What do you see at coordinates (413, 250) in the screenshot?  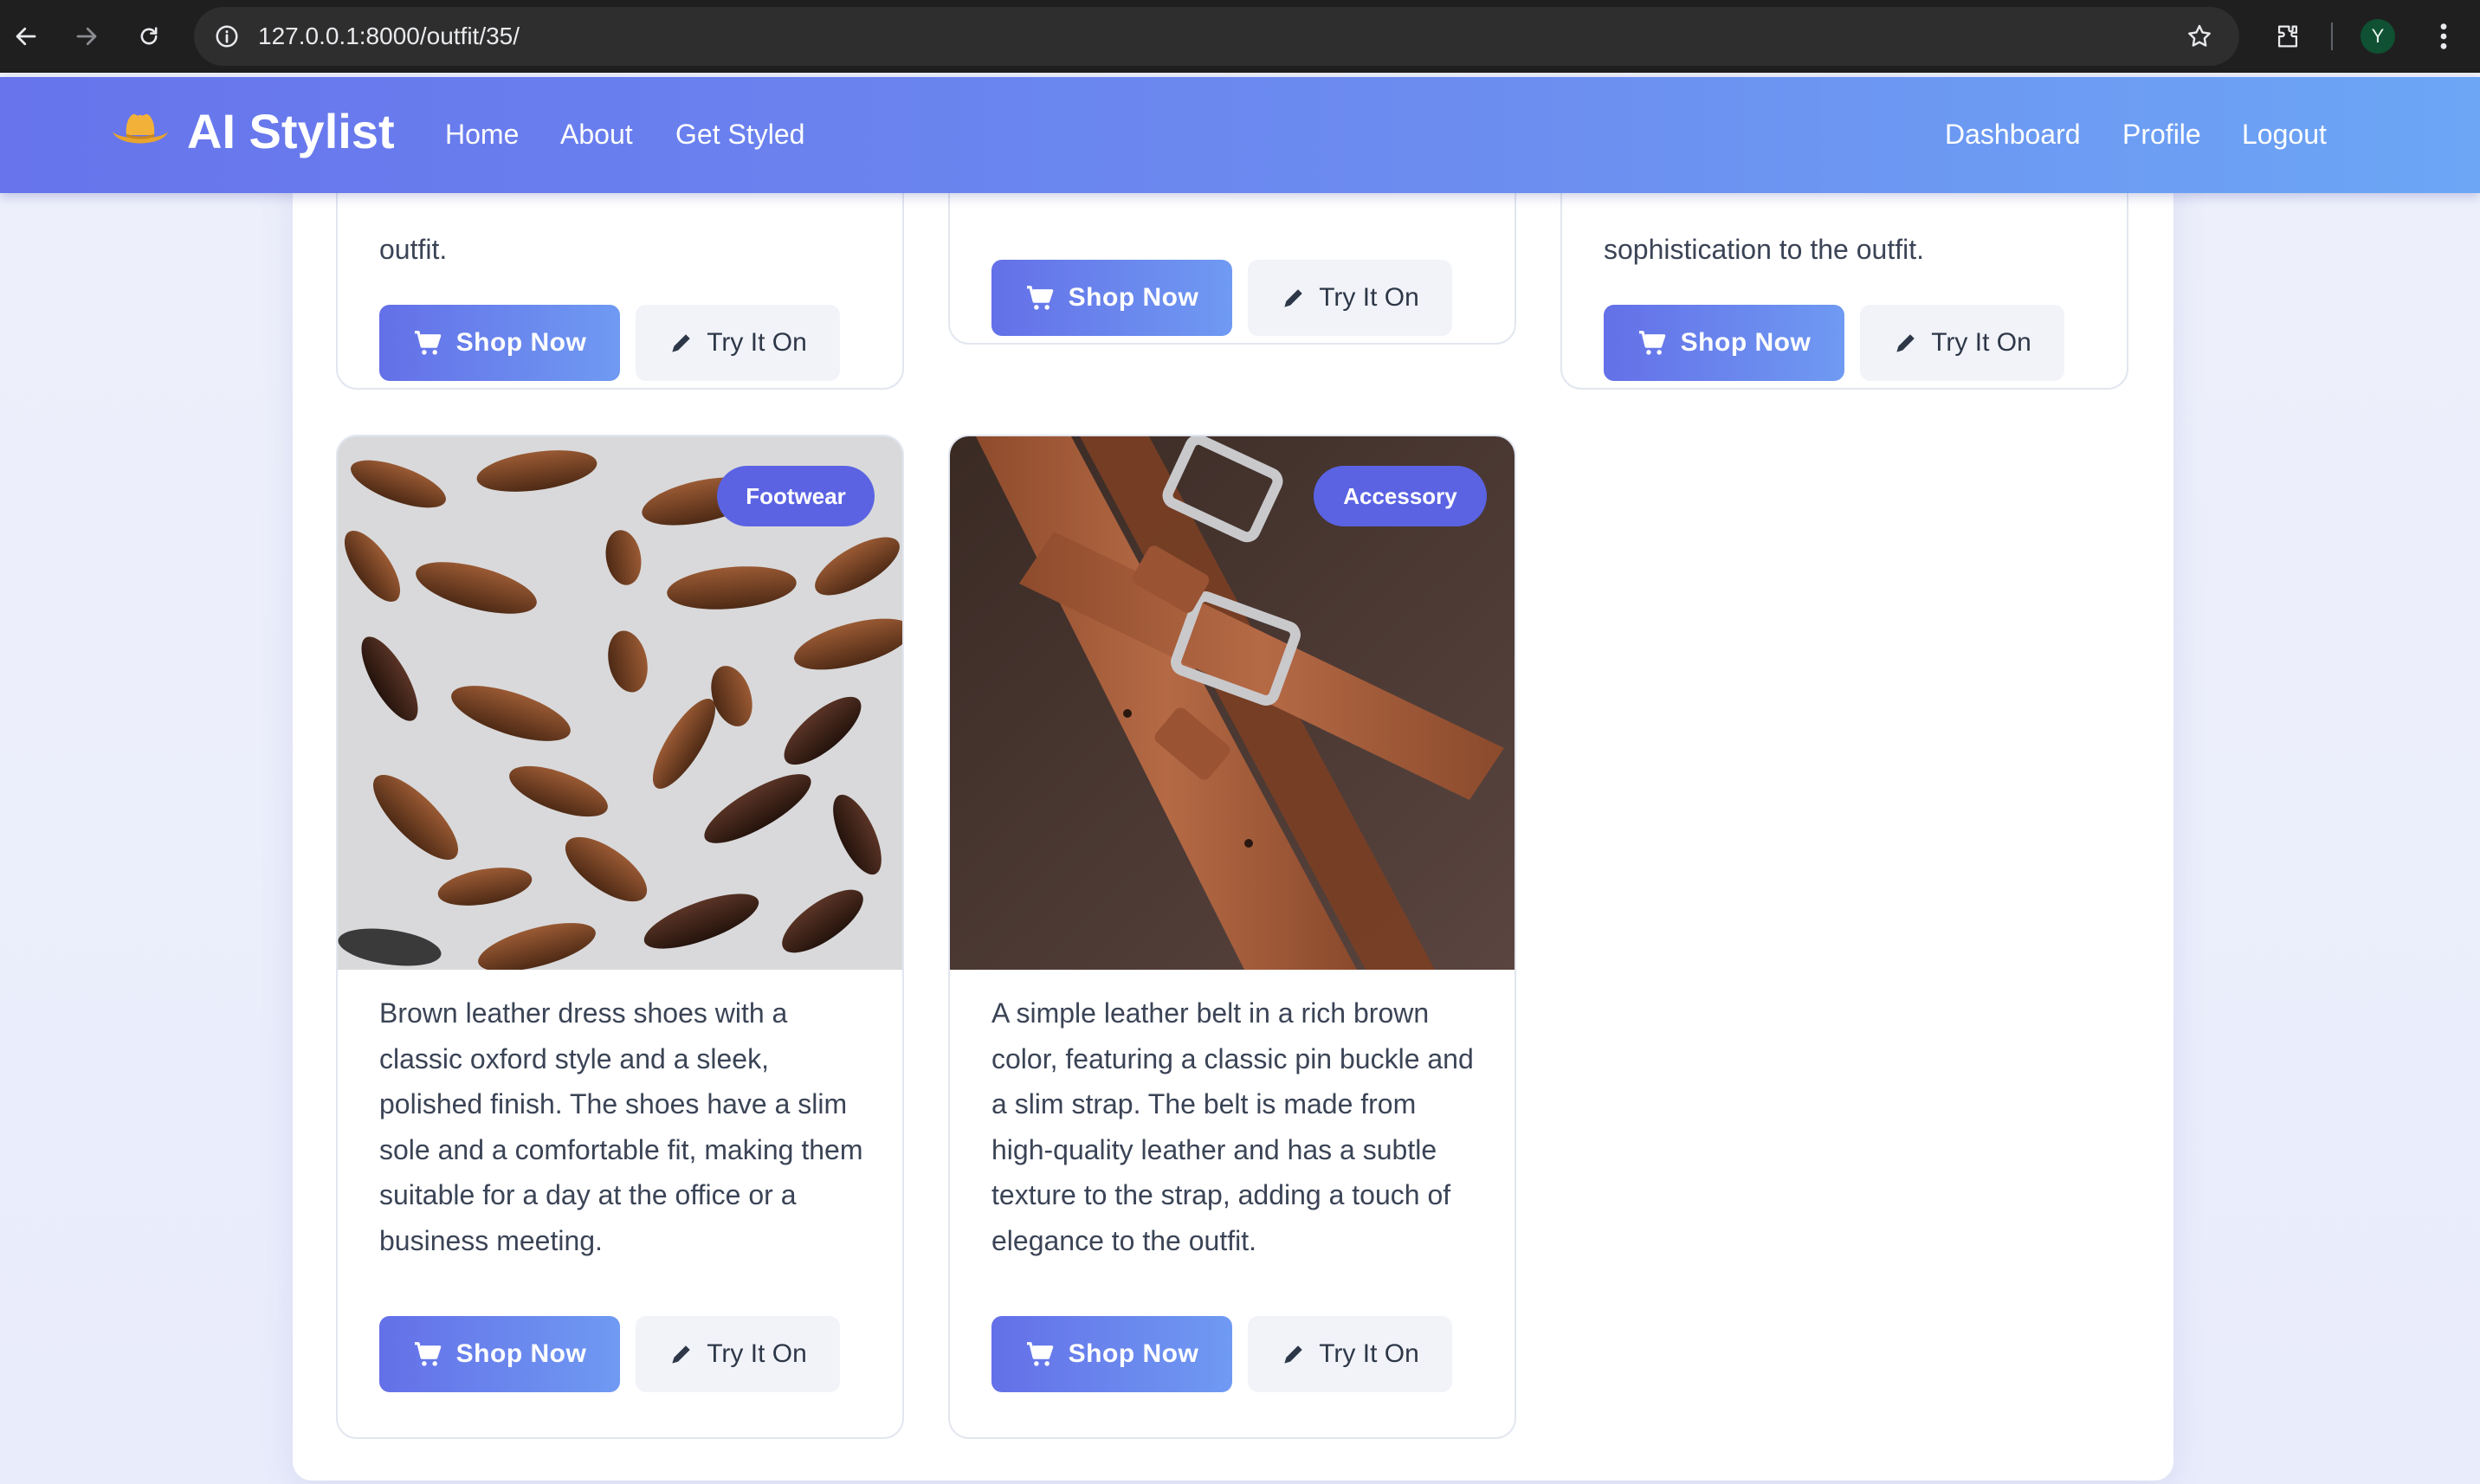 I see `item-description: outfit.` at bounding box center [413, 250].